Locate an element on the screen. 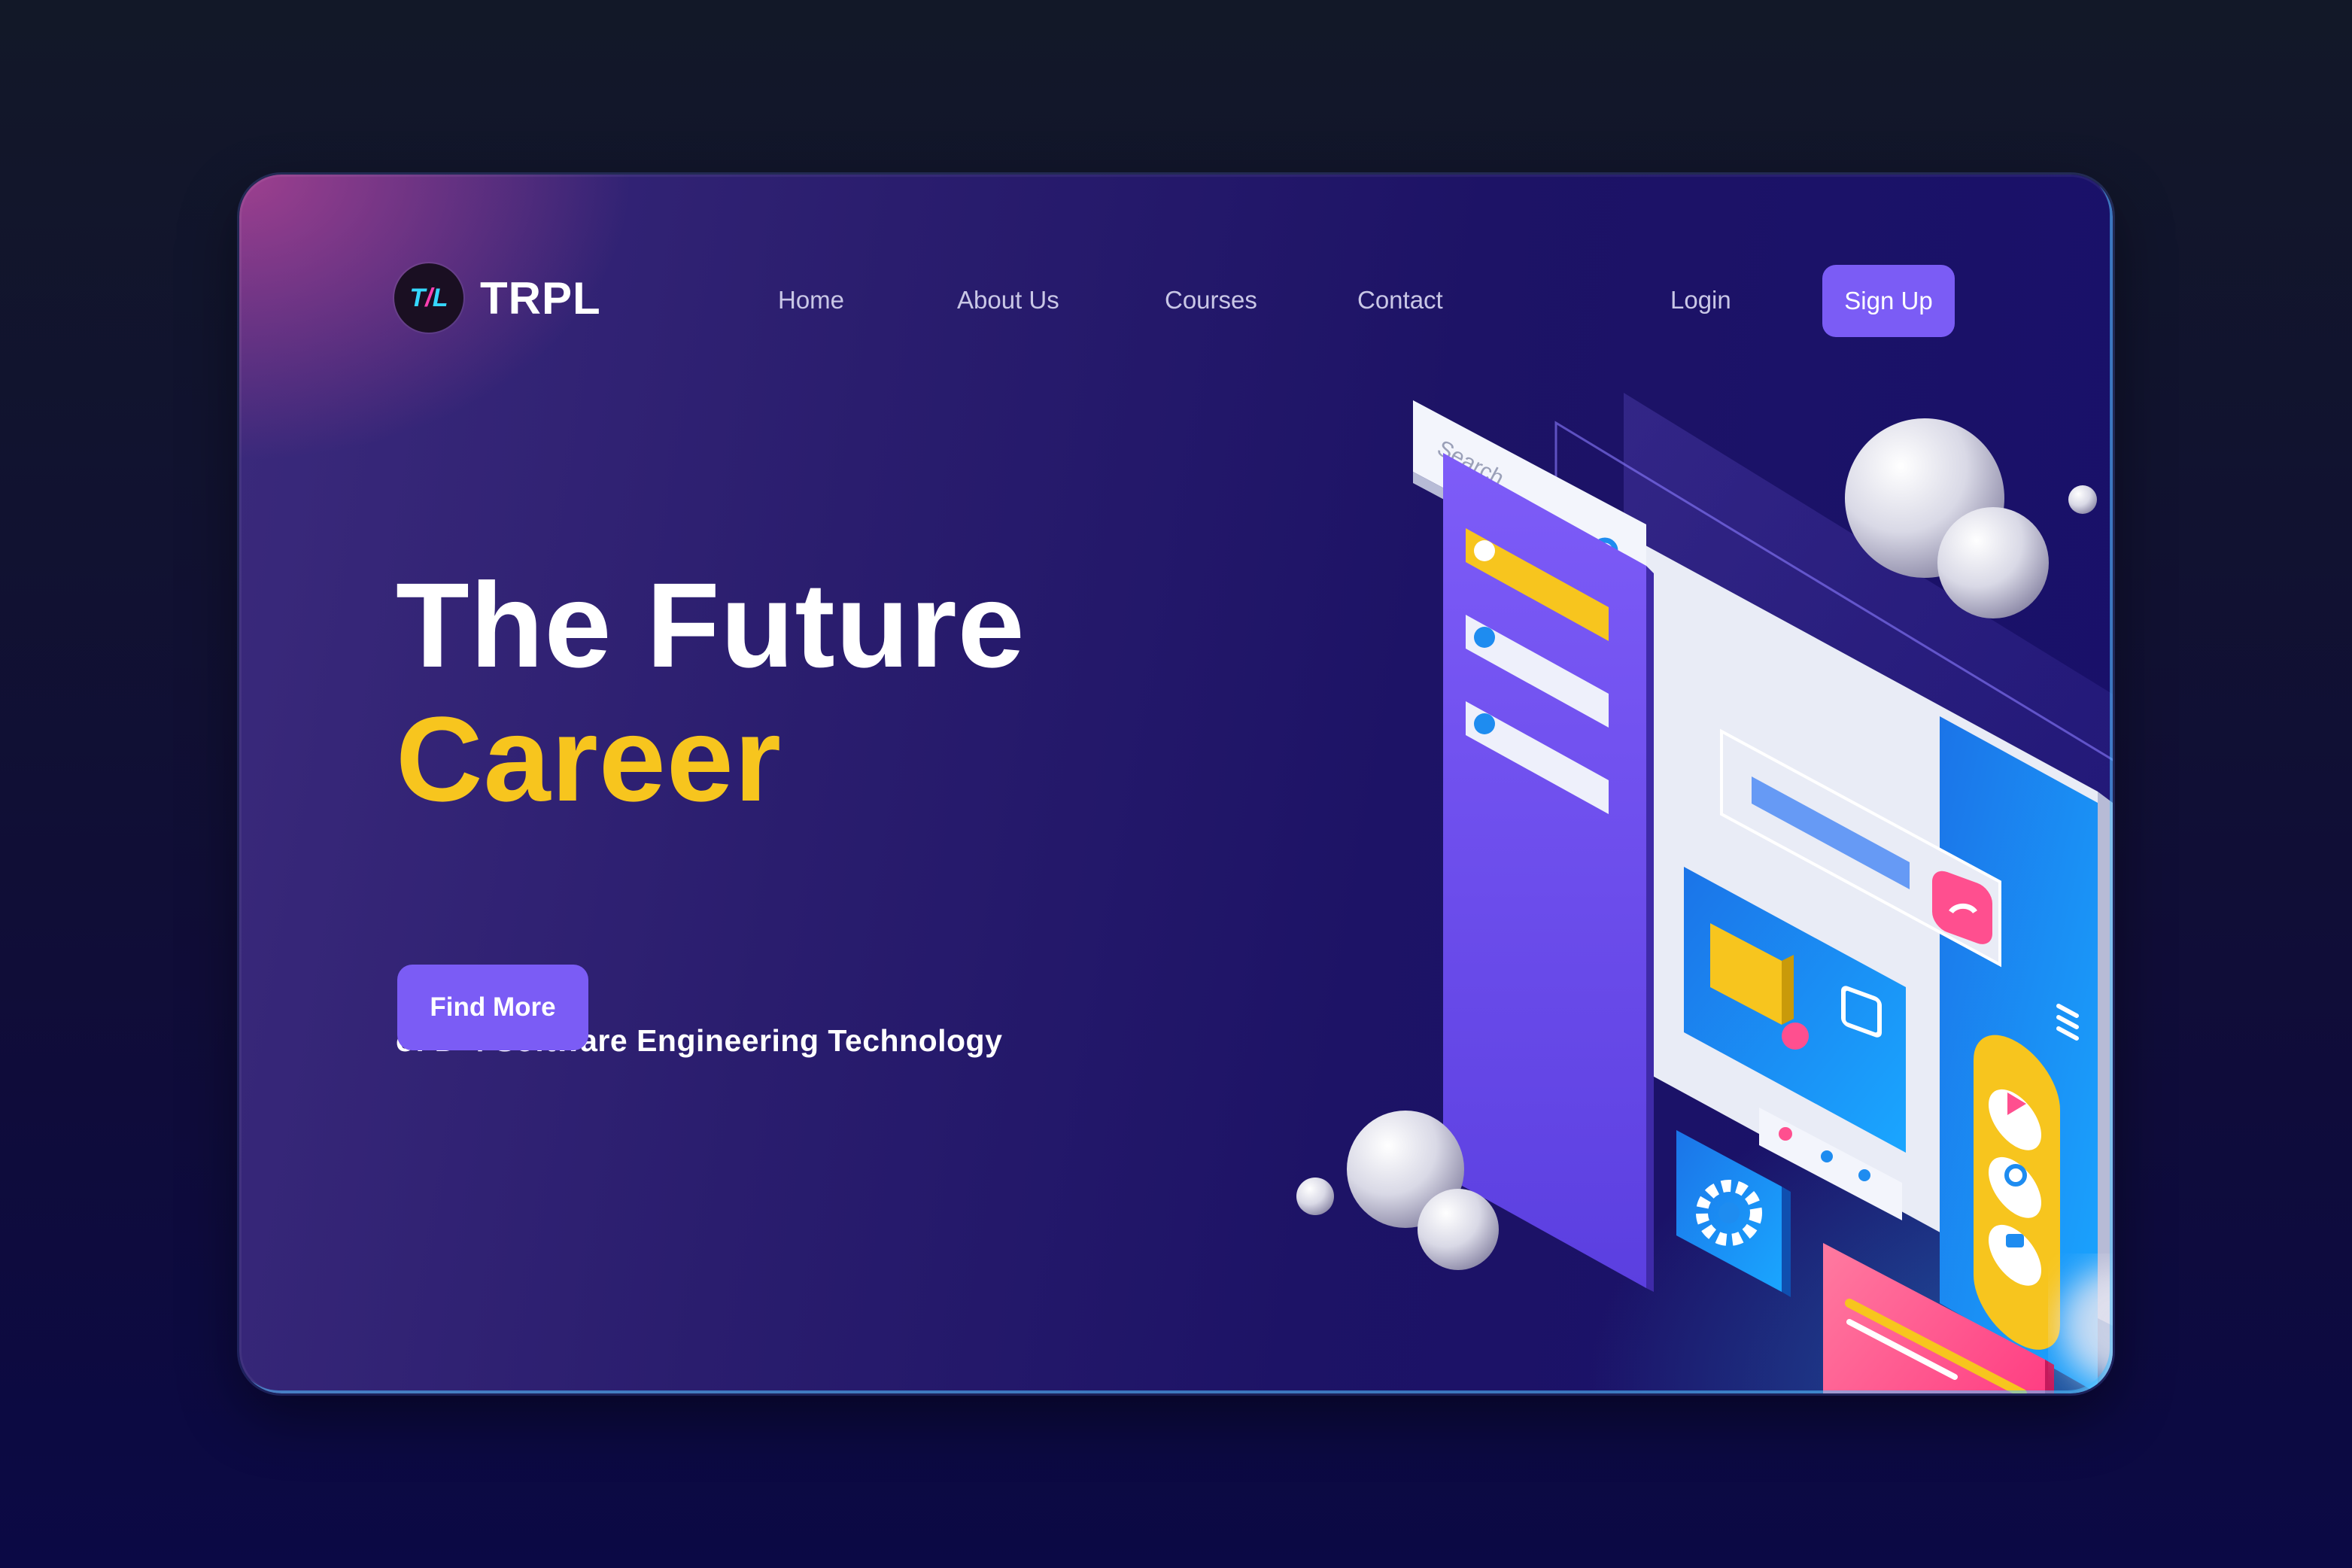  sphere-left-medium is located at coordinates (1458, 1229).